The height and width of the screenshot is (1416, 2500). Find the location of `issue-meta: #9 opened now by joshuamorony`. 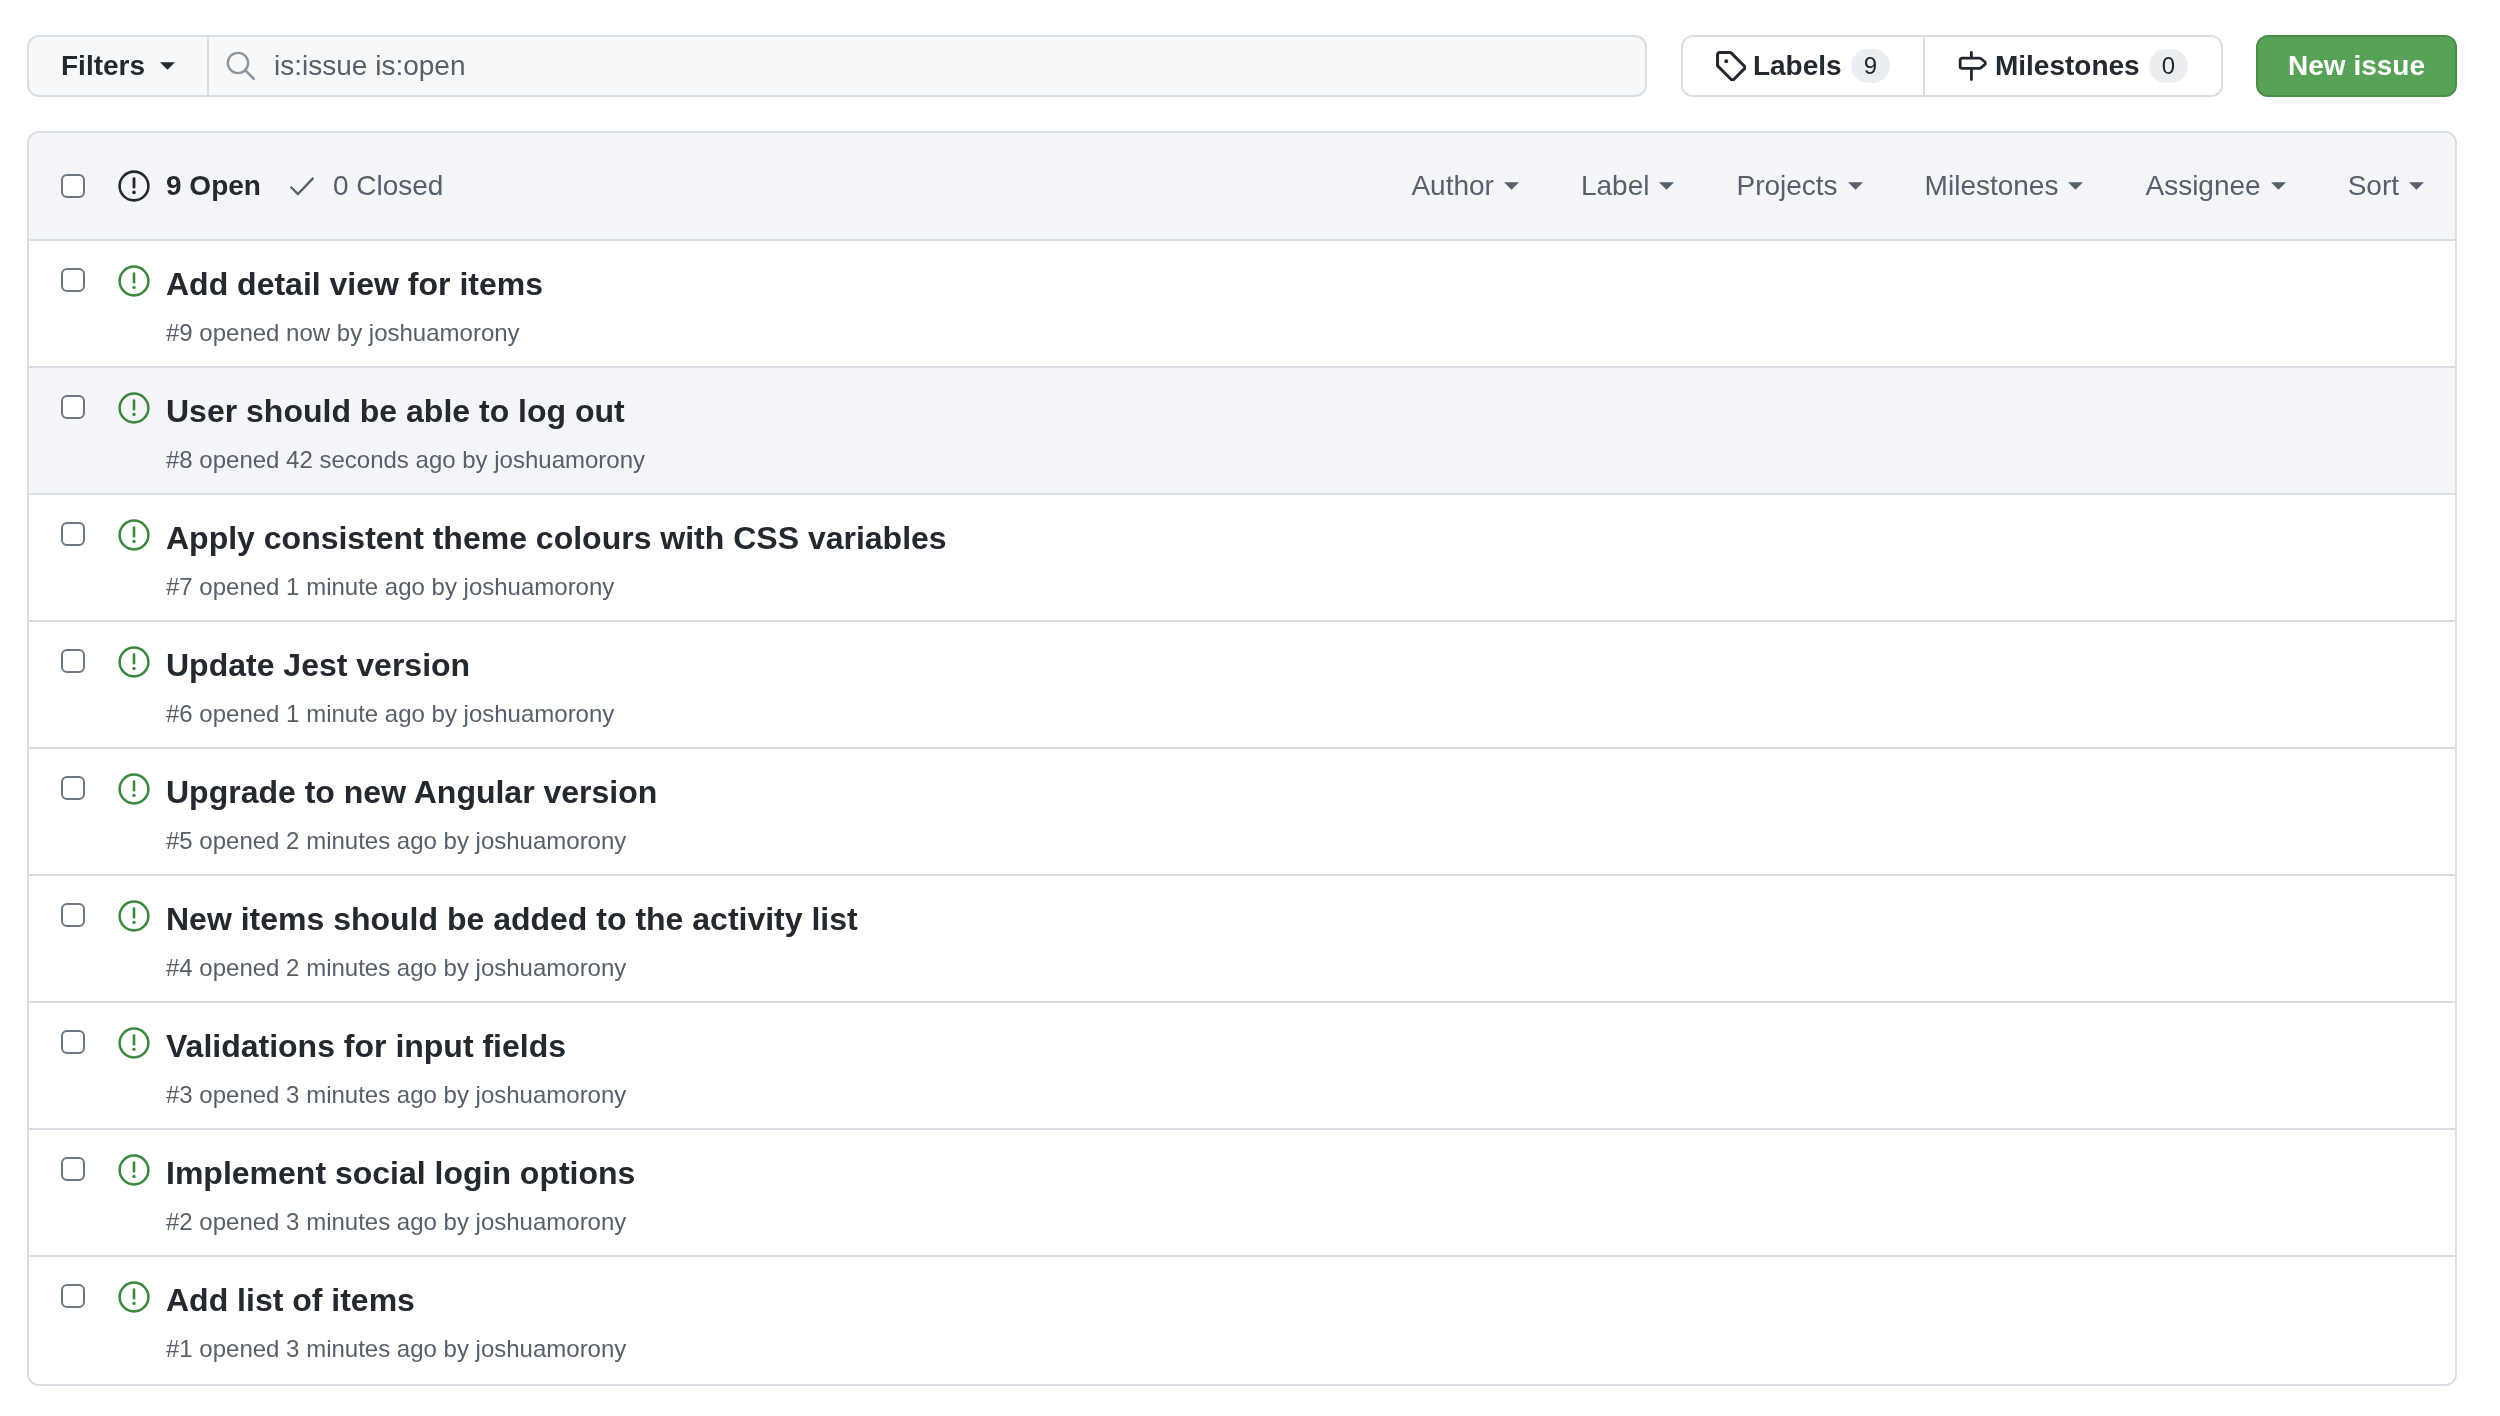

issue-meta: #9 opened now by joshuamorony is located at coordinates (343, 333).